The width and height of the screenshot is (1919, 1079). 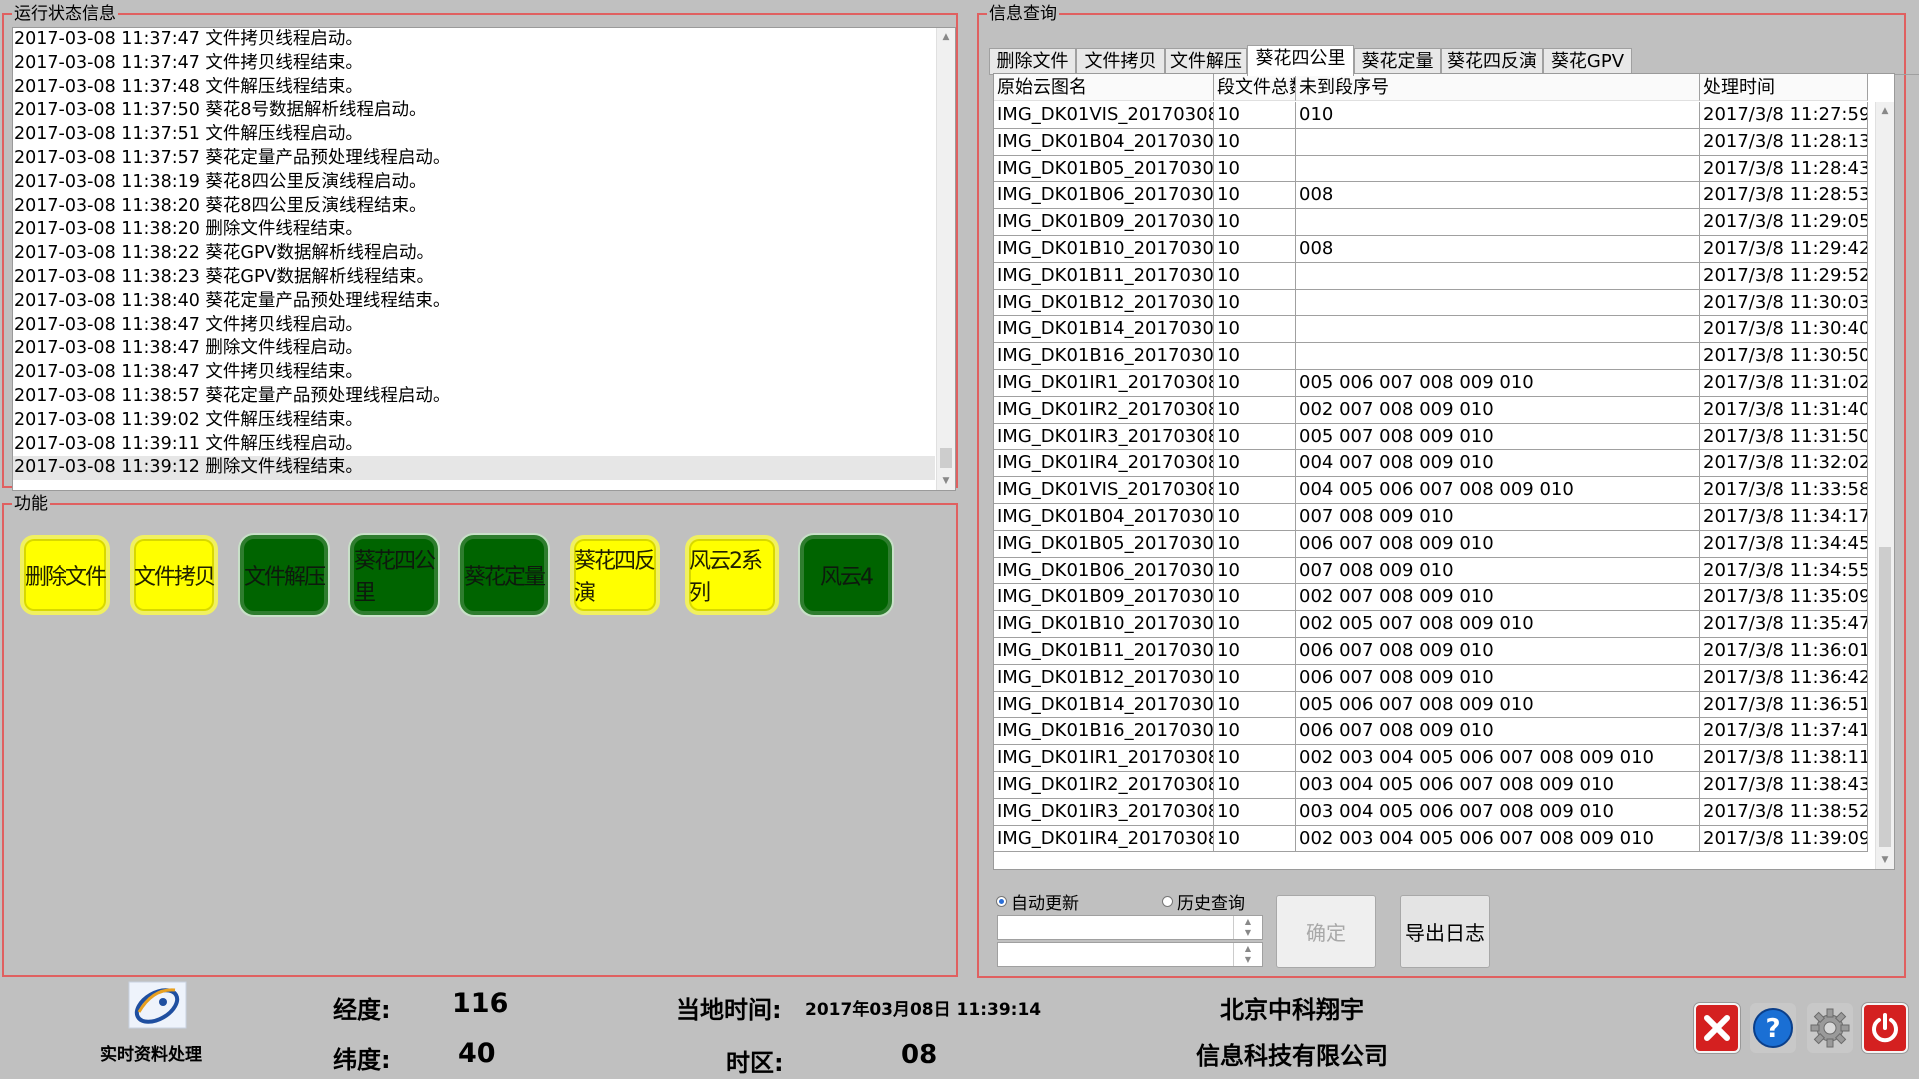 I want to click on confirm-button-label: 确定, so click(x=1326, y=933).